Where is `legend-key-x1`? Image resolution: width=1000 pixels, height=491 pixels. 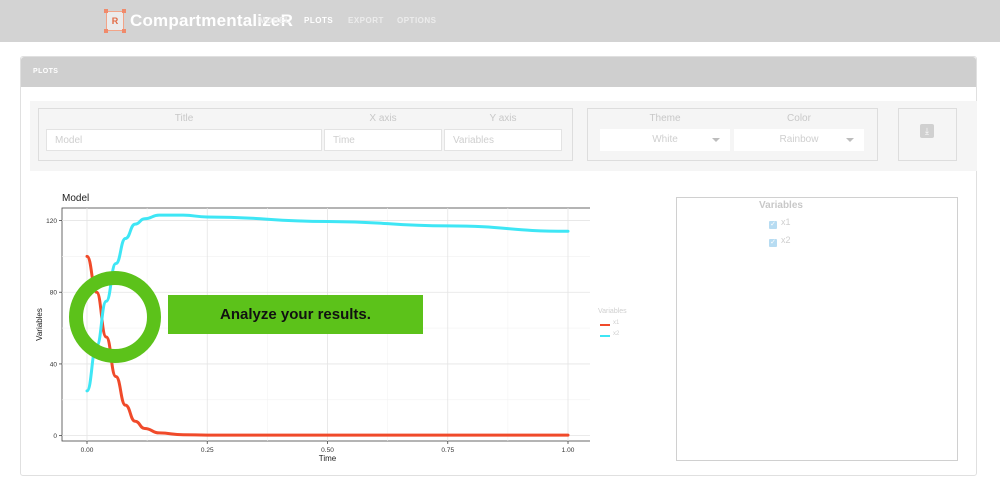
legend-key-x1 is located at coordinates (605, 325).